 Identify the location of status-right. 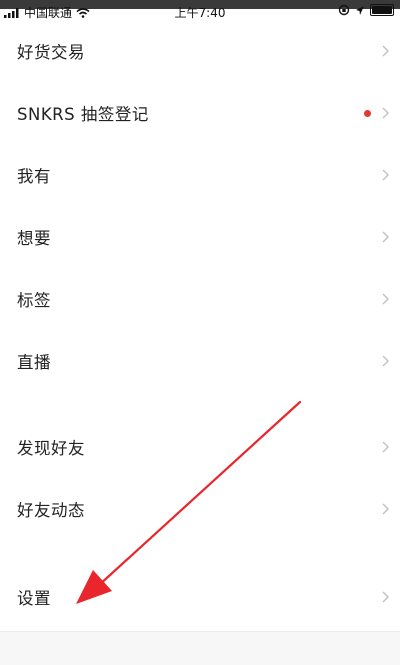
(366, 10).